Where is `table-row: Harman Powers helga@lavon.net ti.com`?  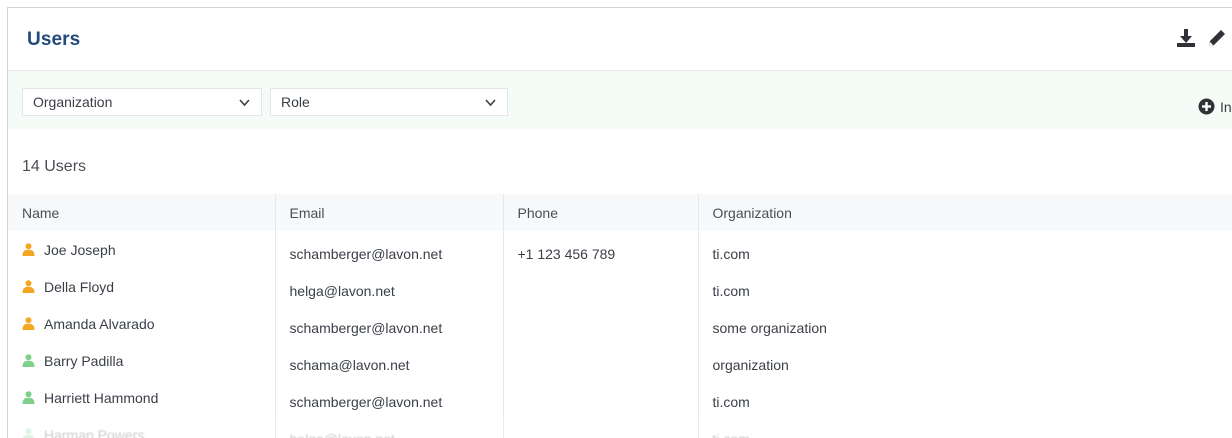
table-row: Harman Powers helga@lavon.net ti.com is located at coordinates (620, 427).